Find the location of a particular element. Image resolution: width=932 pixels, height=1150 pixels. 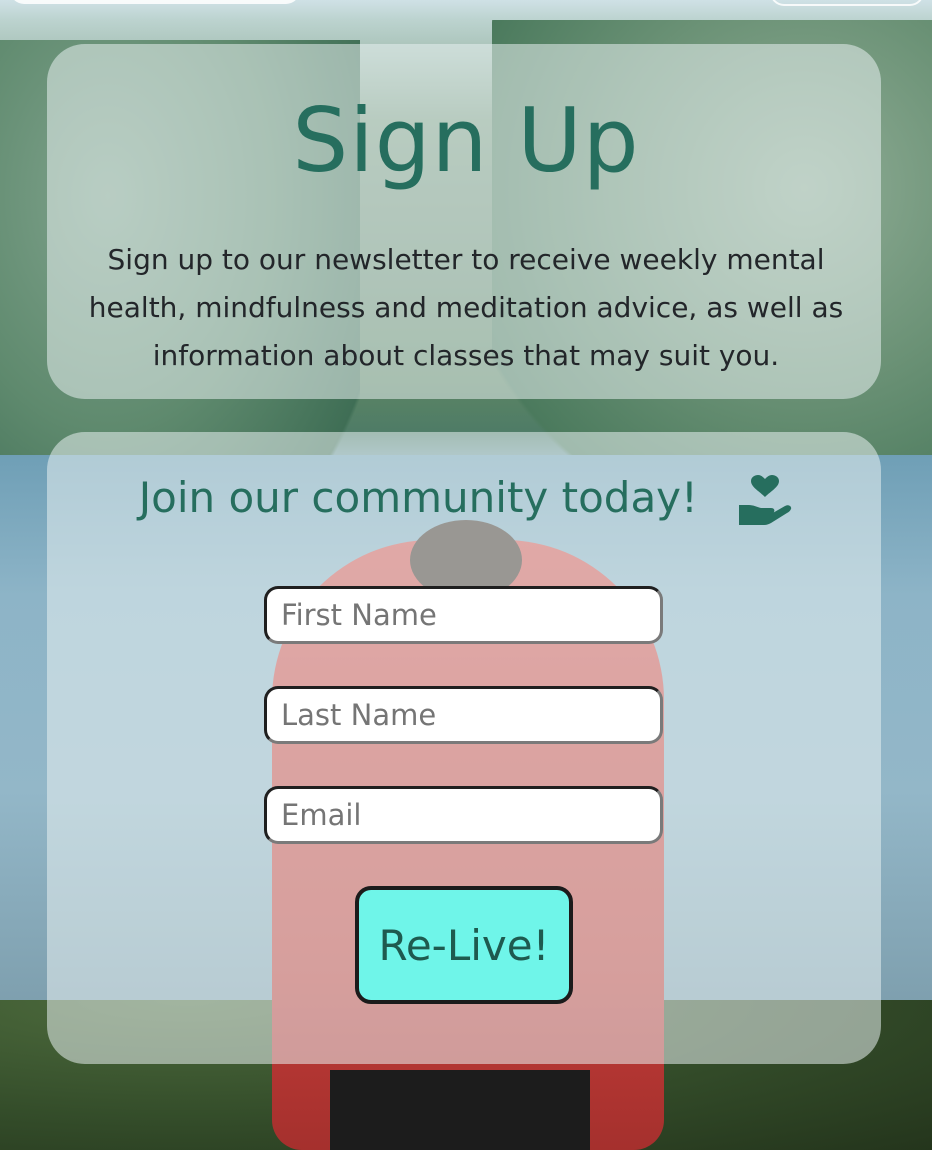

nav-element-left is located at coordinates (155, 2).